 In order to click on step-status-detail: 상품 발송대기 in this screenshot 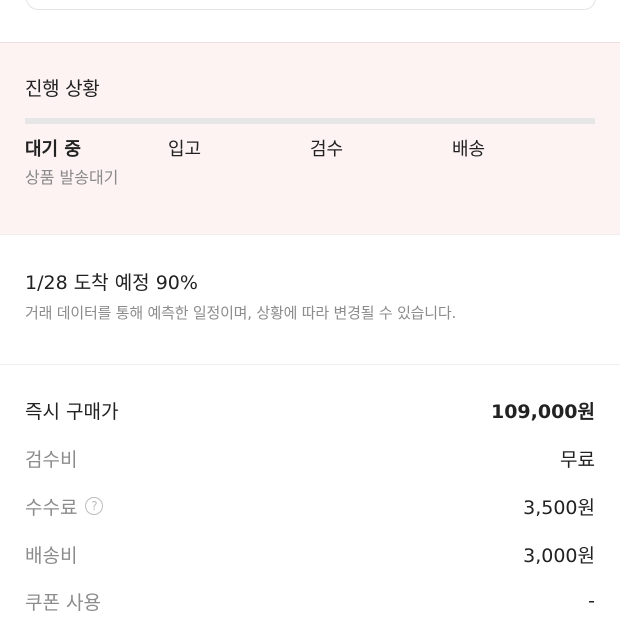, I will do `click(72, 177)`.